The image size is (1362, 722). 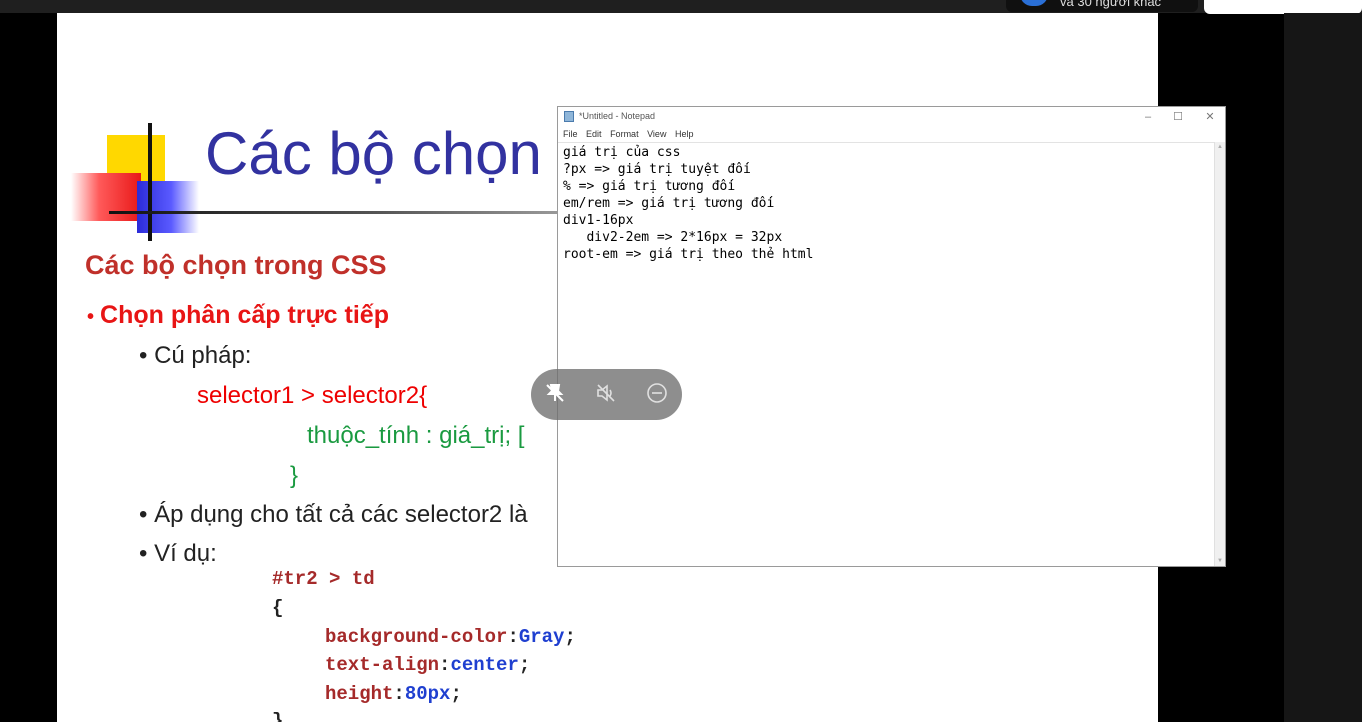 I want to click on maximize-button: ☐, so click(x=1178, y=117).